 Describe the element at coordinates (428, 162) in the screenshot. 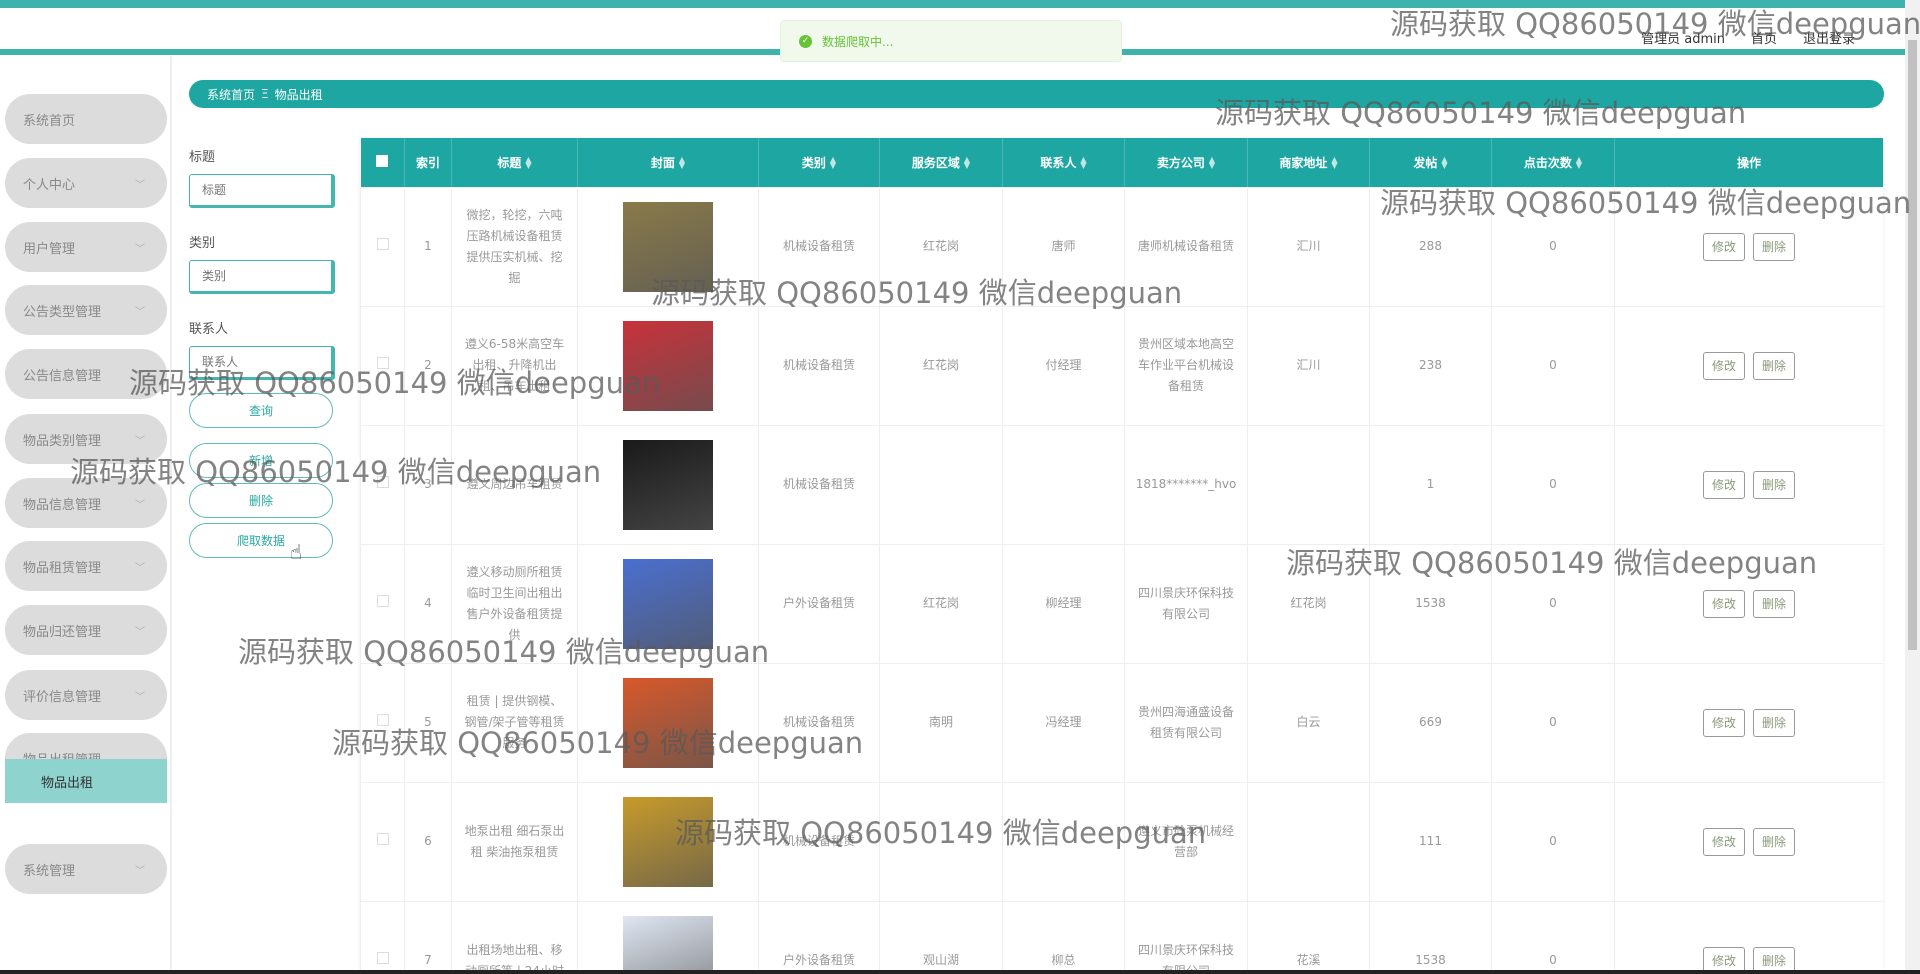

I see `column-header: 索引` at that location.